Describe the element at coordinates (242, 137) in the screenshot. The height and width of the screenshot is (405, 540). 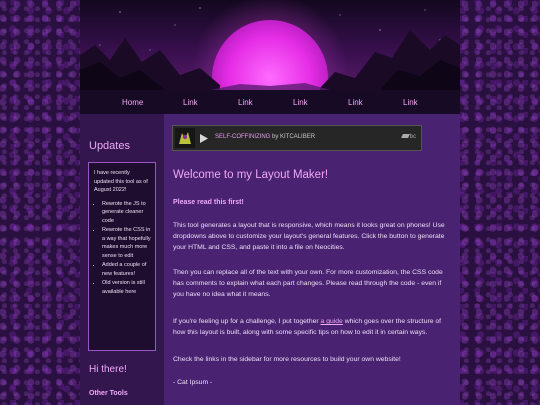
I see `track-title: SELF-COFFINIZING` at that location.